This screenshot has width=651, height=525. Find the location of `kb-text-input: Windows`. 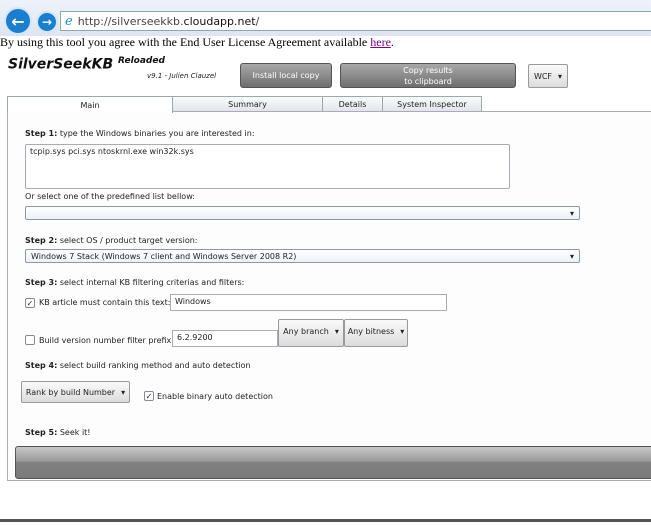

kb-text-input: Windows is located at coordinates (308, 302).